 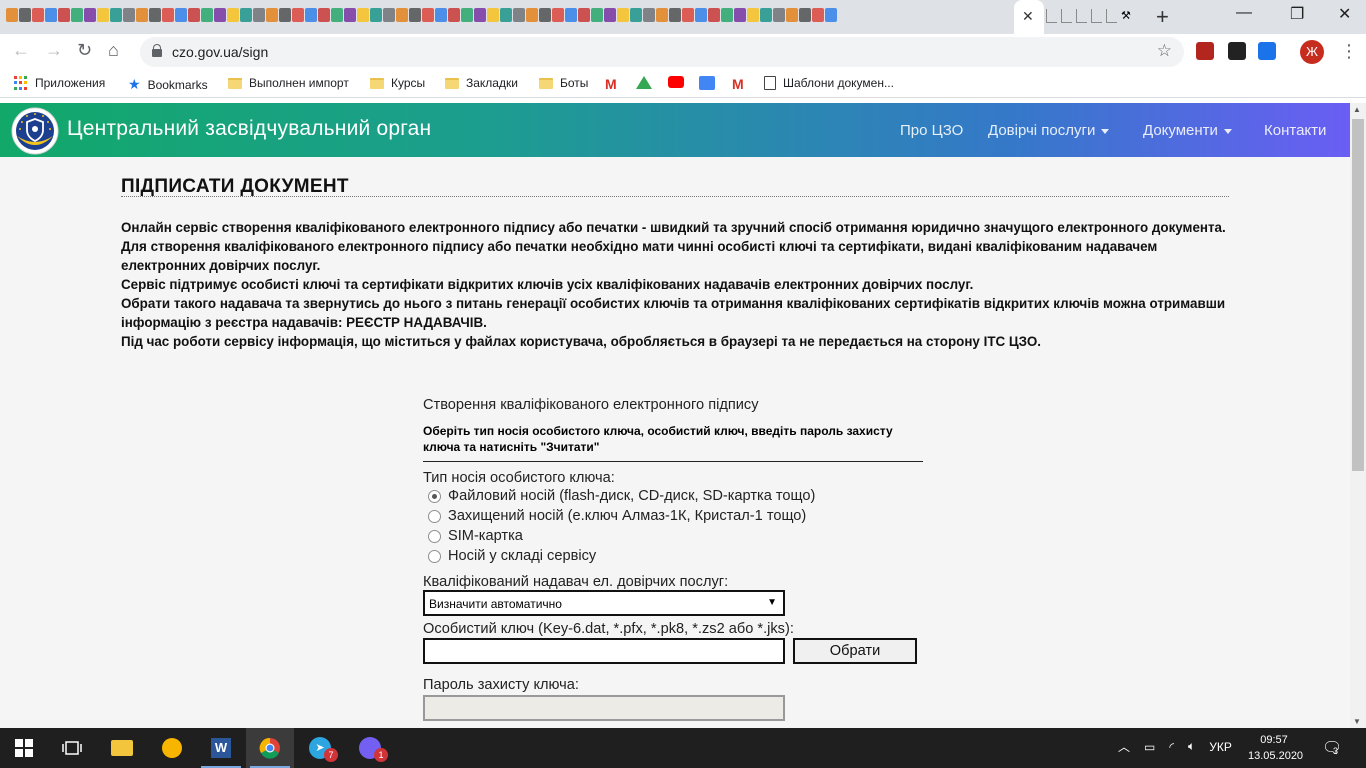 I want to click on bookmark-folder-import: Выполнен импорт, so click(x=288, y=83).